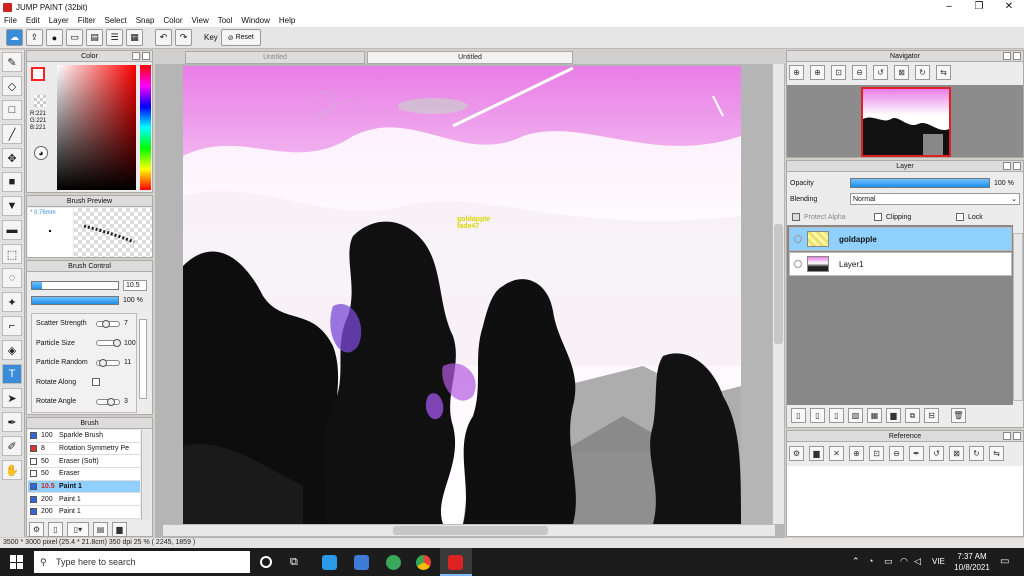 This screenshot has height=576, width=1024. What do you see at coordinates (38, 74) in the screenshot?
I see `foreground-color-swatch` at bounding box center [38, 74].